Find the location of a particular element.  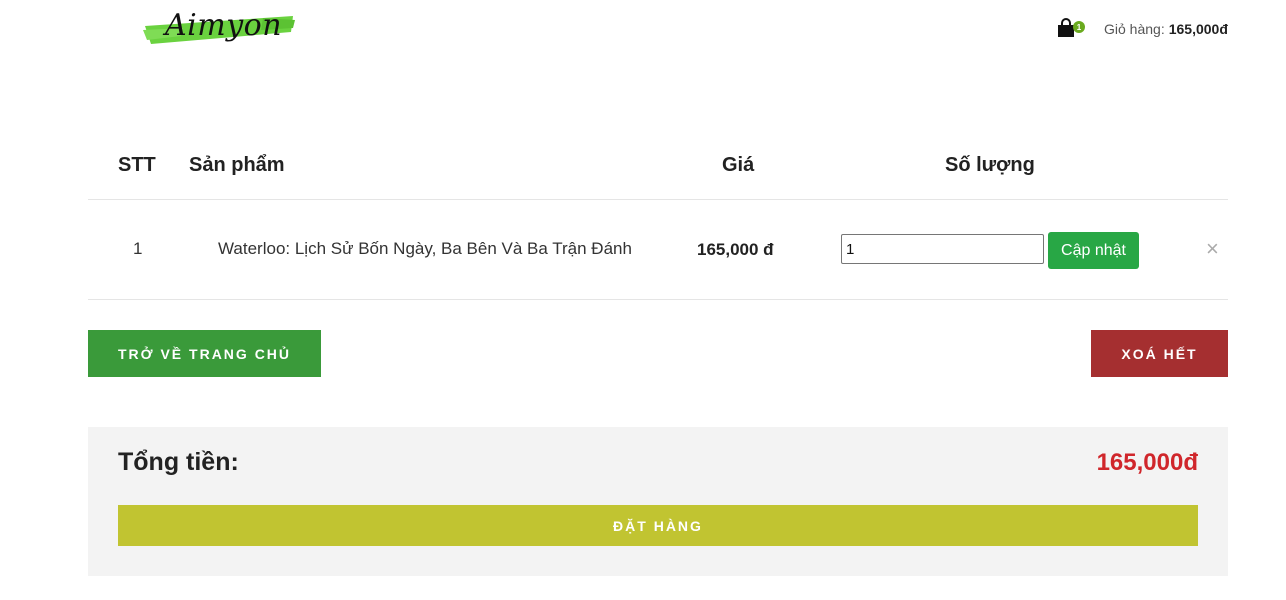

column-header-stt: STT is located at coordinates (137, 165).